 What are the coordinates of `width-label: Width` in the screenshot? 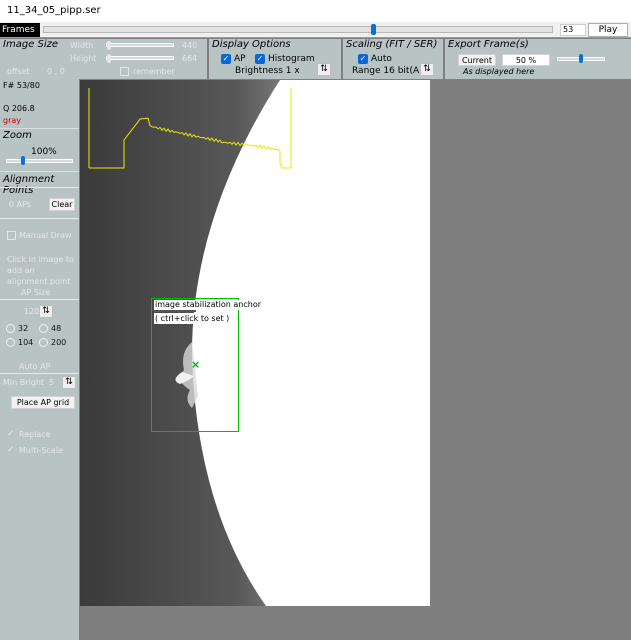 It's located at (82, 45).